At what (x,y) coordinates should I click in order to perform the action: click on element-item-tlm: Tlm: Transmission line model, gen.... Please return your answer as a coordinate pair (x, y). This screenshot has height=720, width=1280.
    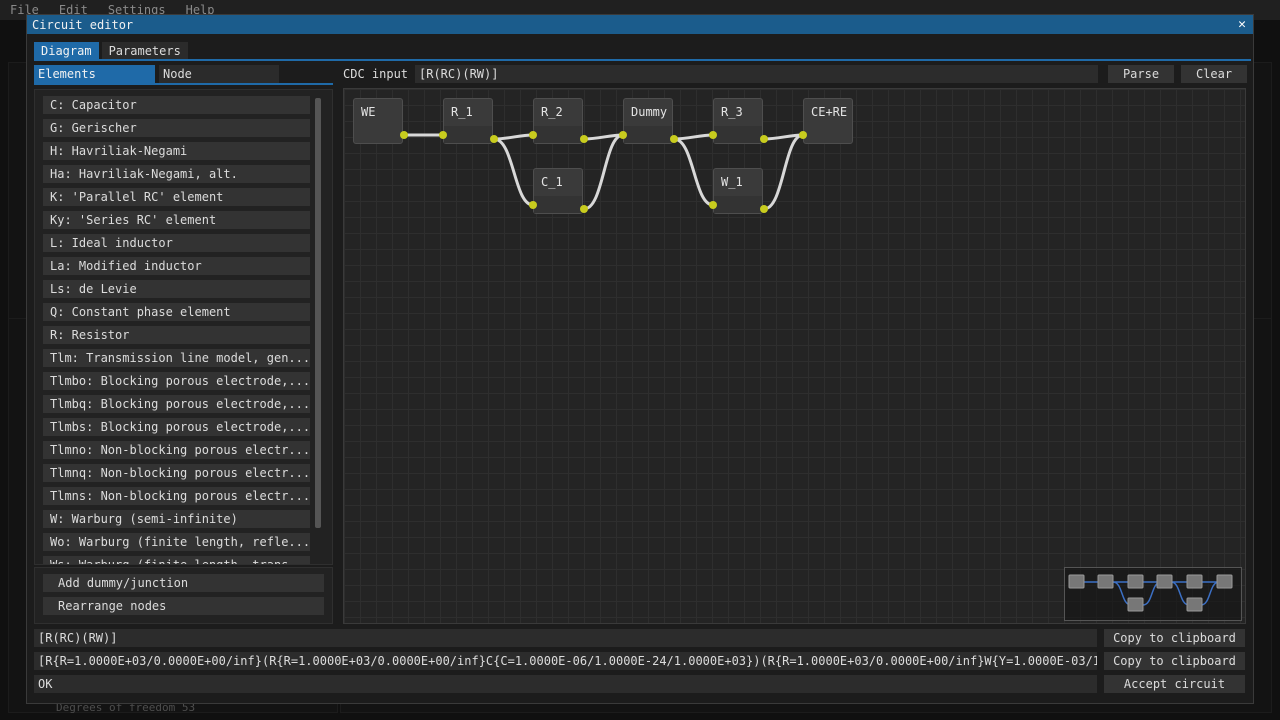
    Looking at the image, I should click on (176, 358).